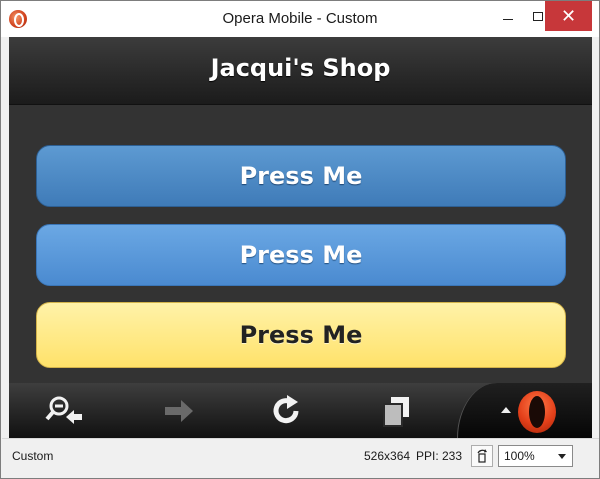  I want to click on title-bar: Opera Mobile - Custom ✕, so click(300, 19).